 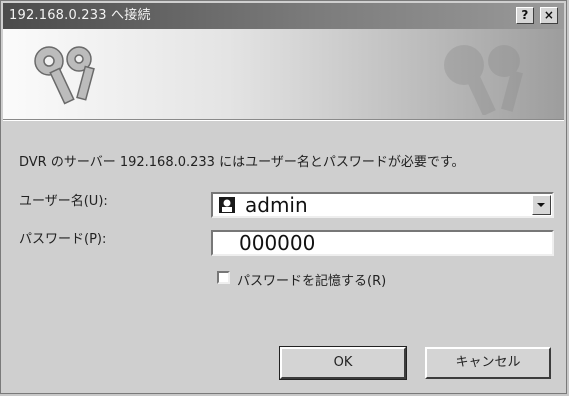 I want to click on user-icon, so click(x=227, y=207).